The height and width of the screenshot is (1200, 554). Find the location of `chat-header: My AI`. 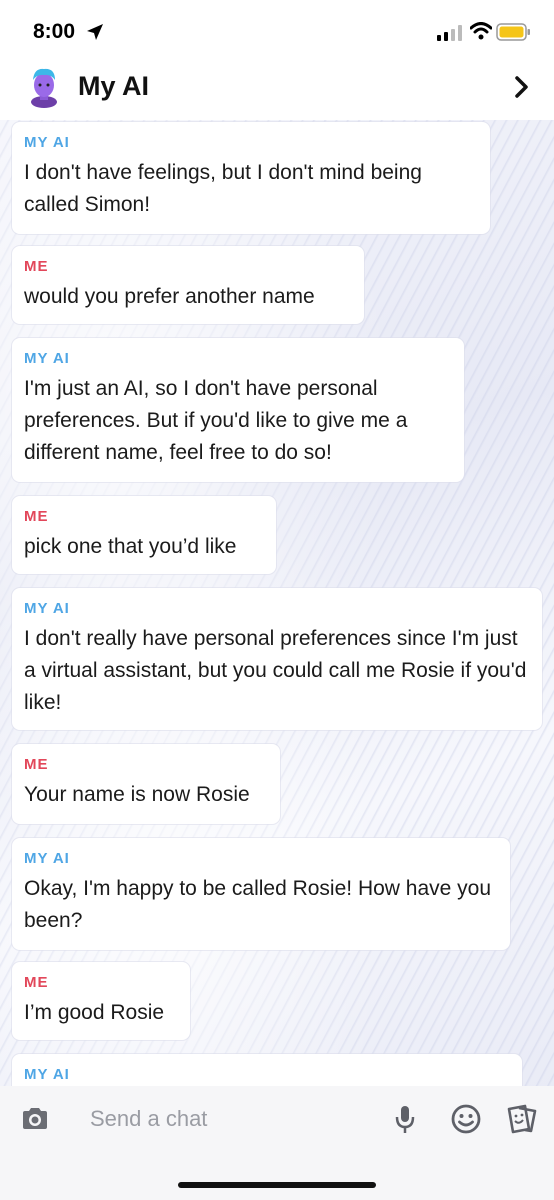

chat-header: My AI is located at coordinates (277, 91).